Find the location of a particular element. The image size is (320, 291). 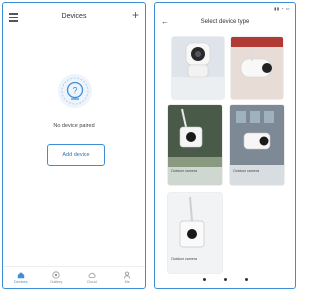

home-icon is located at coordinates (20, 275).